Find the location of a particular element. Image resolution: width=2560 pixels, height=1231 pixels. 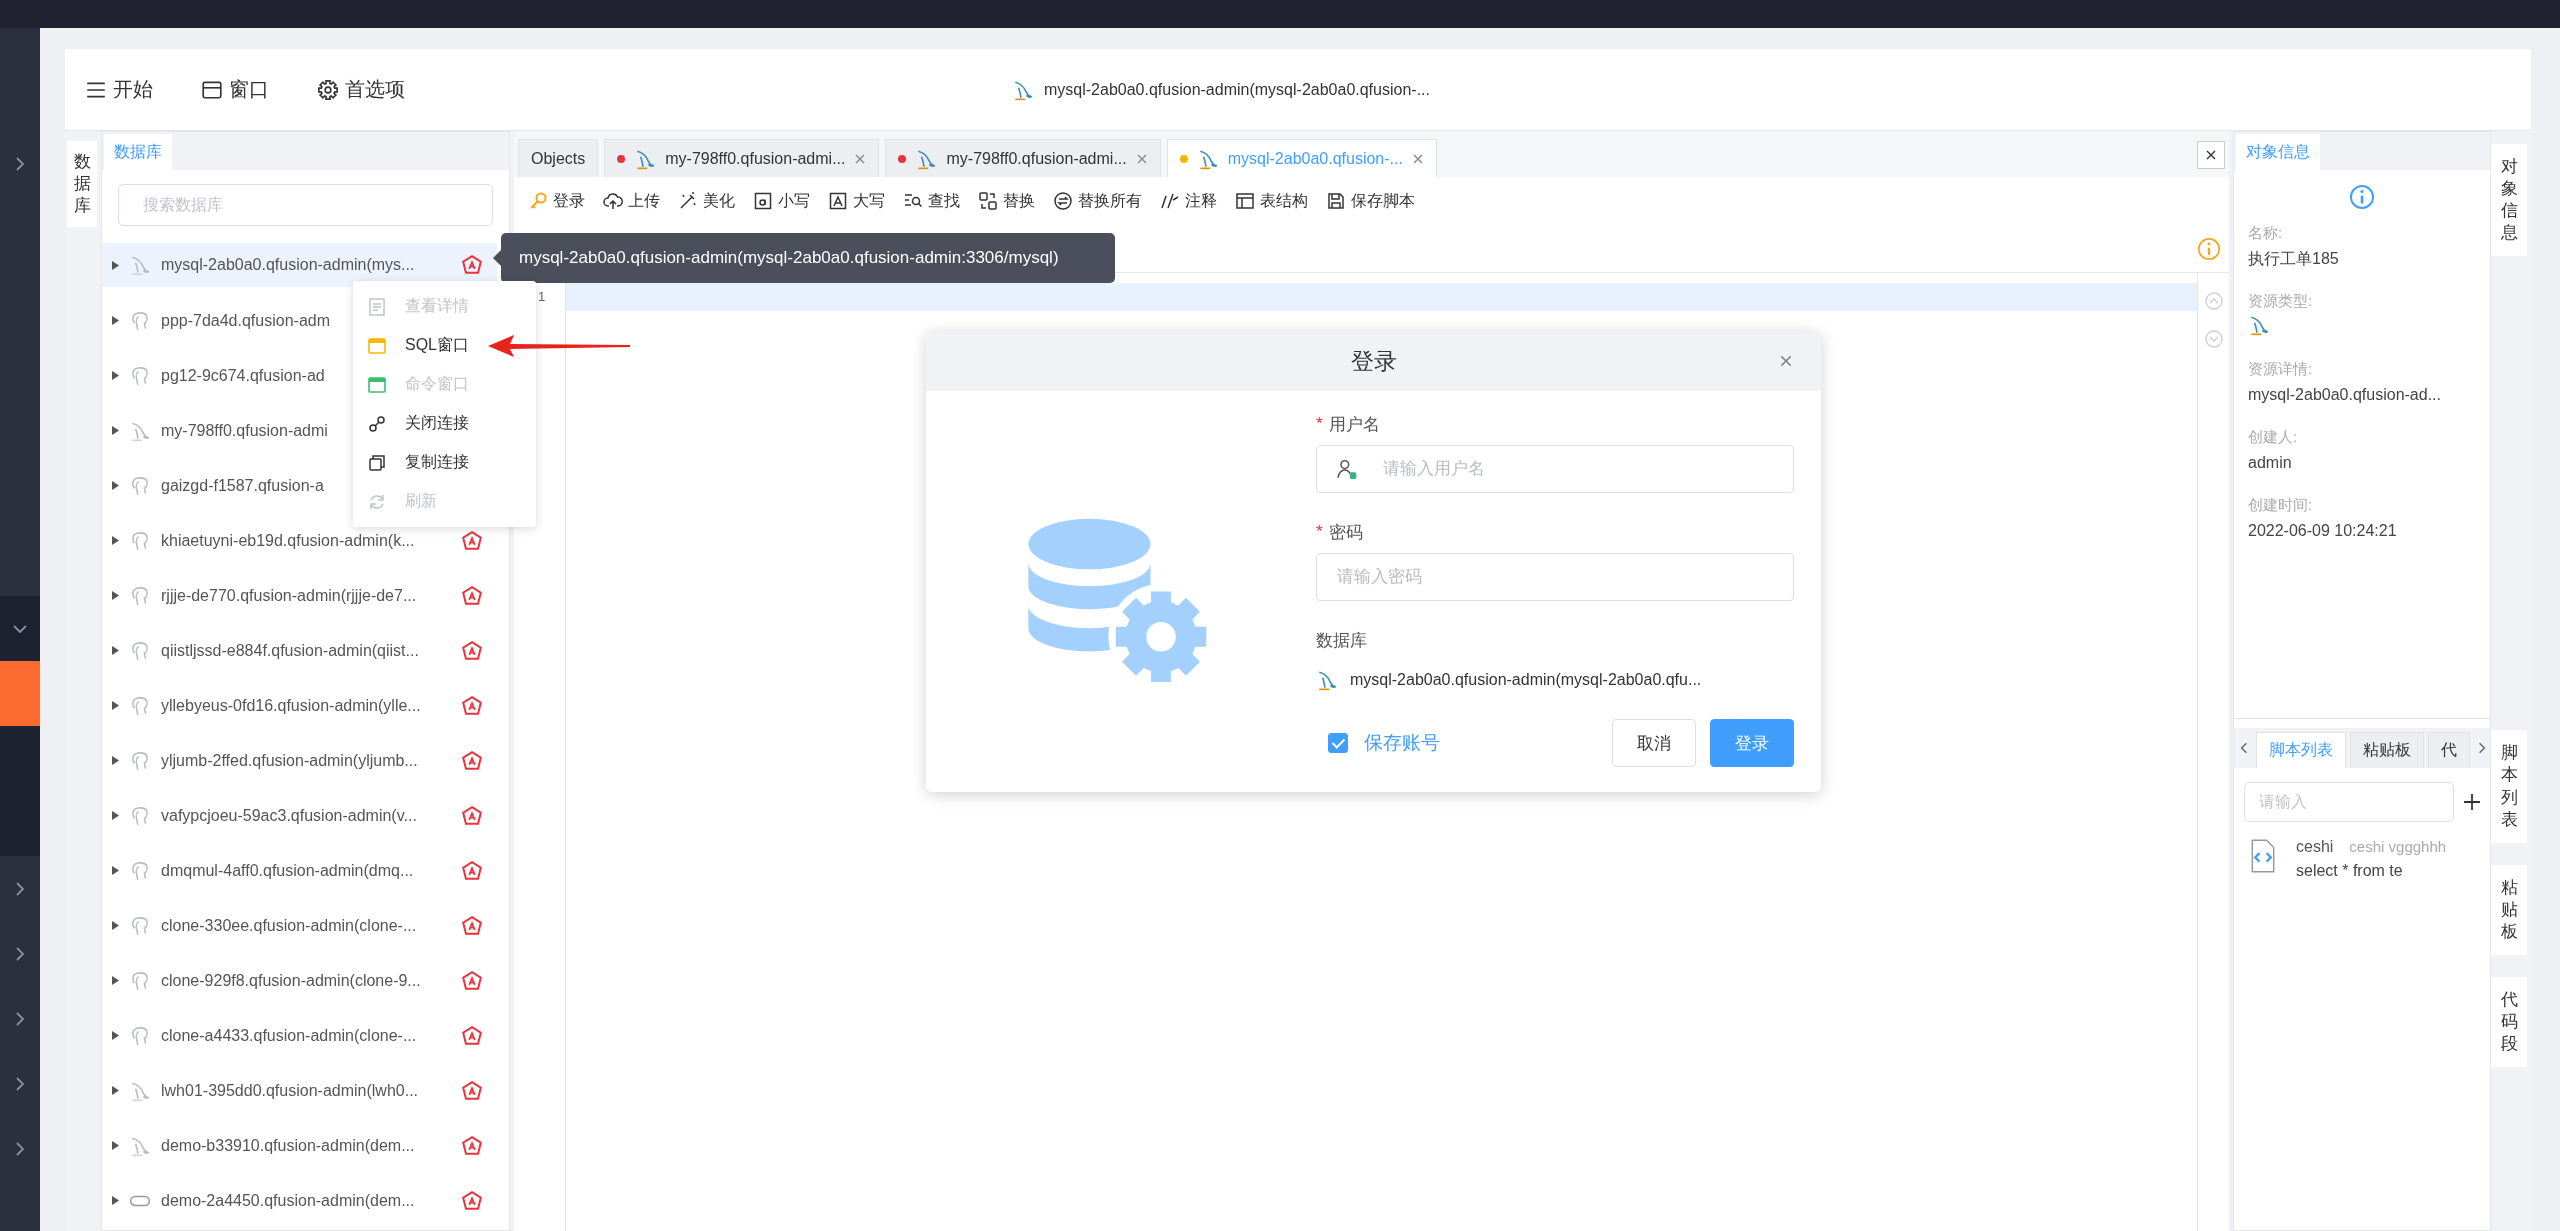

plus-icon is located at coordinates (2472, 802).